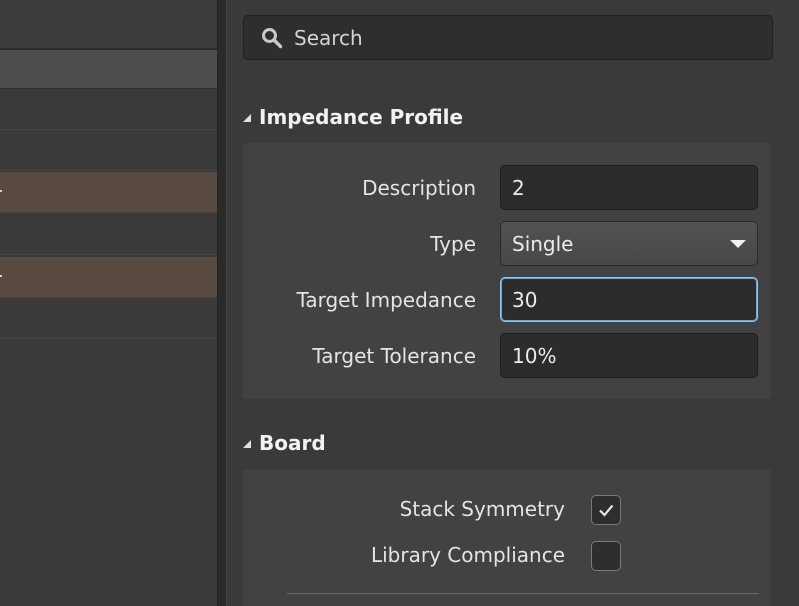 The image size is (799, 606). What do you see at coordinates (453, 244) in the screenshot?
I see `type-label: Type` at bounding box center [453, 244].